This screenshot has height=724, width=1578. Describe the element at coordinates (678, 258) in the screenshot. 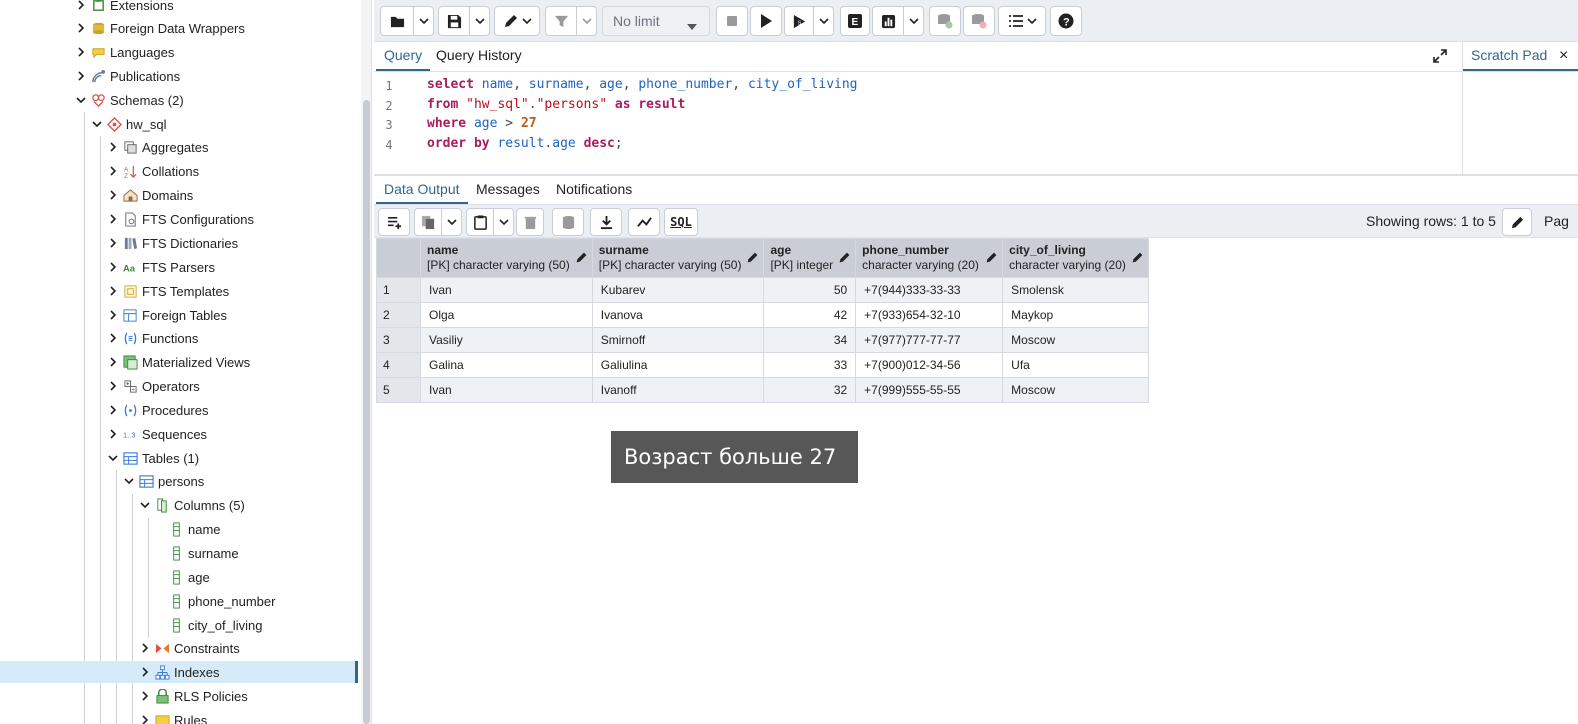

I see `column-header-surname: surname [PK] character varying (50)` at that location.